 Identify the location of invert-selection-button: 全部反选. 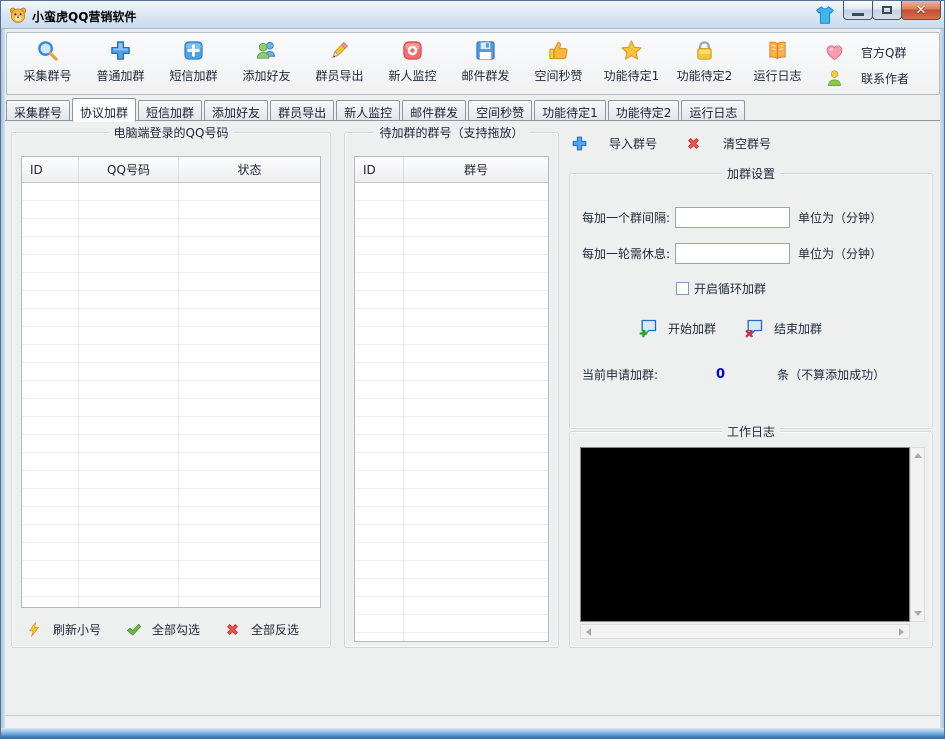
(261, 629).